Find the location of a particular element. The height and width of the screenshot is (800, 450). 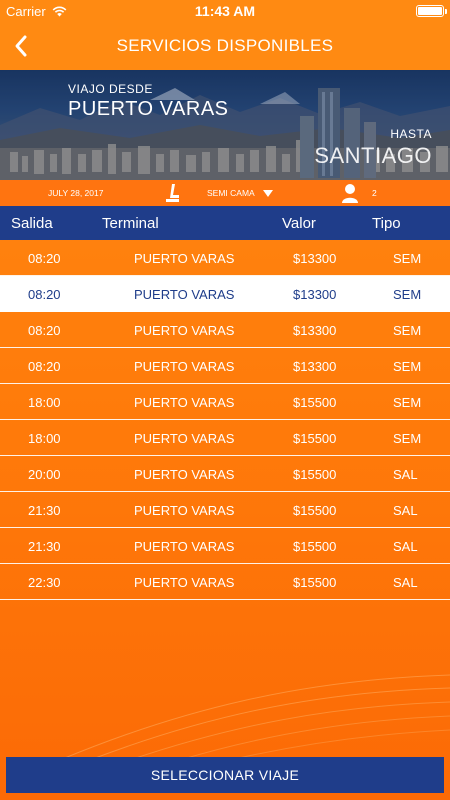

battery-level is located at coordinates (430, 11).